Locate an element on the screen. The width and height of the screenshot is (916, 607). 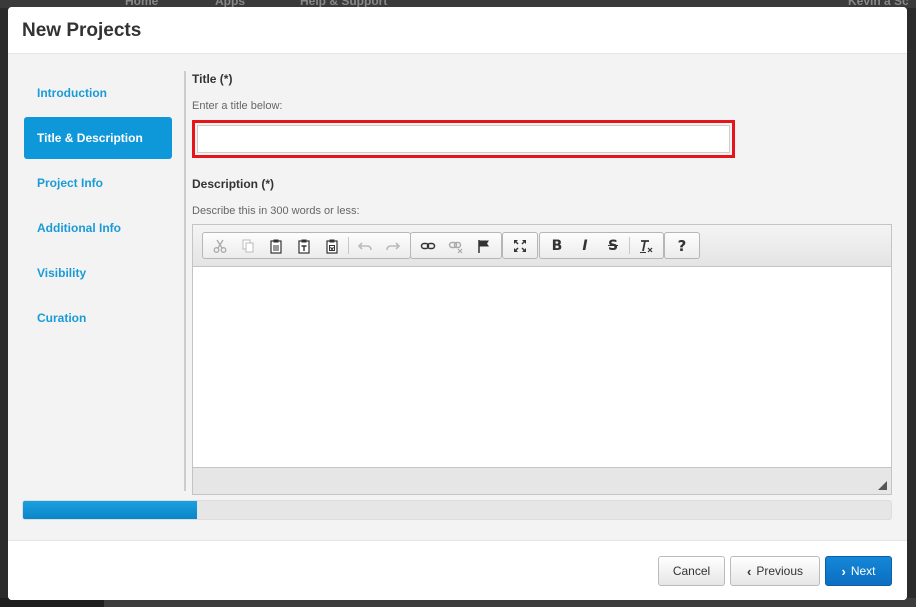
editor-toolbar: B I S ? is located at coordinates (542, 246).